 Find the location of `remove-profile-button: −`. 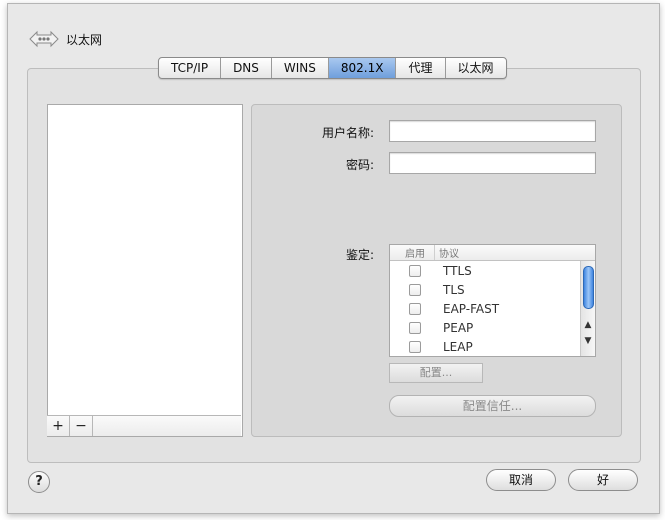

remove-profile-button: − is located at coordinates (81, 426).